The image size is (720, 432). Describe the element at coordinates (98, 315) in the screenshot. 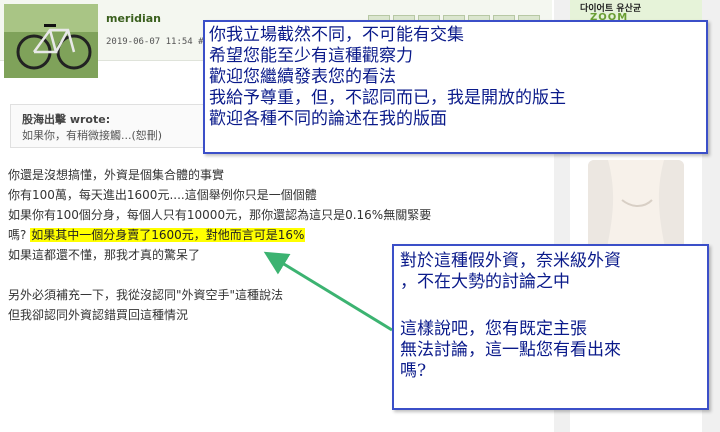

I see `body-line: 但我卻認同外資認錯買回這種情況` at that location.